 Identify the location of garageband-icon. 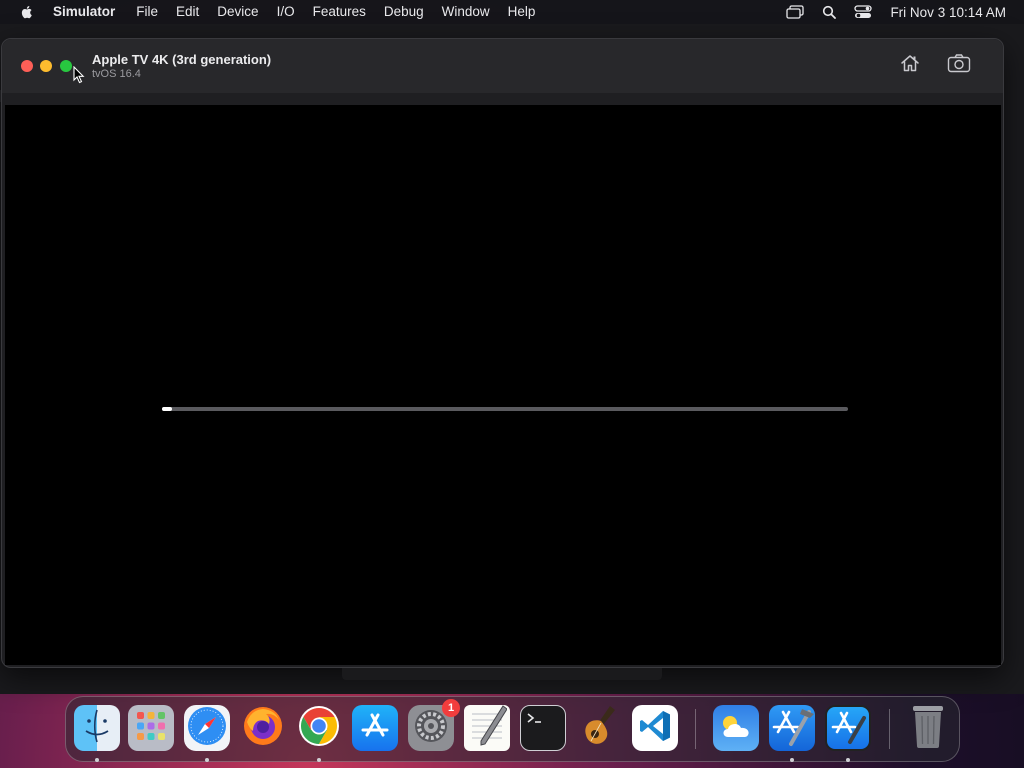
(599, 728).